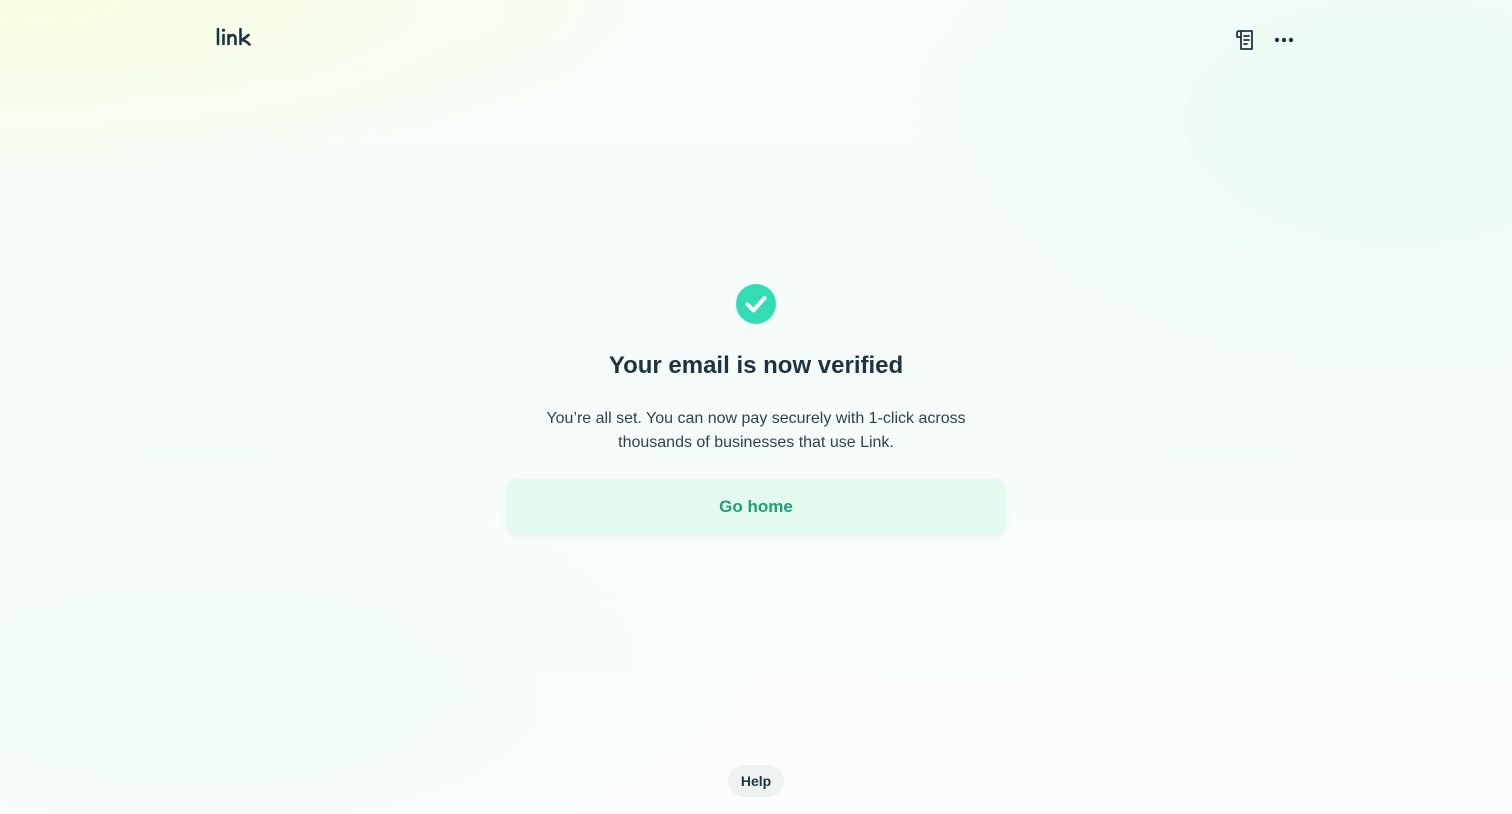  I want to click on page-title: Your email is now verified, so click(756, 365).